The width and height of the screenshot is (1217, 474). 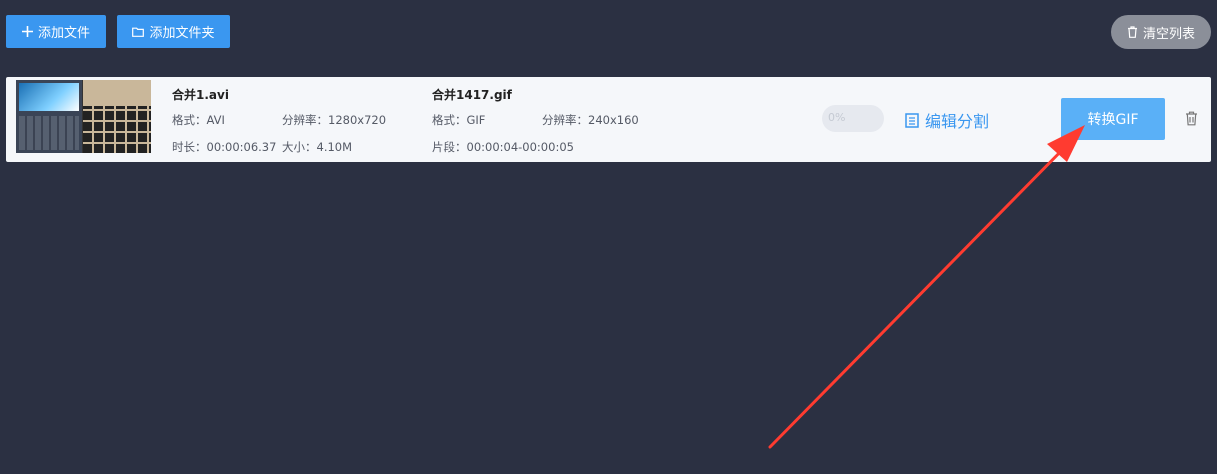 What do you see at coordinates (853, 118) in the screenshot?
I see `progress-bar: 0%` at bounding box center [853, 118].